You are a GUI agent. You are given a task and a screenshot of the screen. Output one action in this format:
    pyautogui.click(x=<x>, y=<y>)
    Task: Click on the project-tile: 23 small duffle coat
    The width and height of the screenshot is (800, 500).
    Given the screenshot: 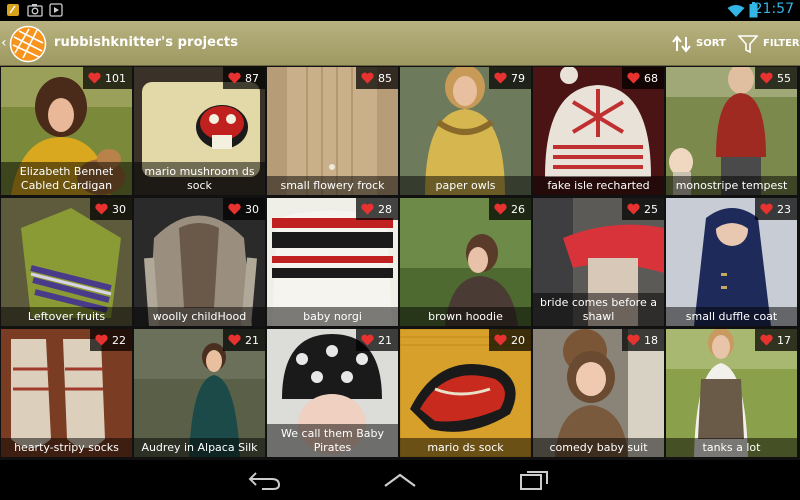 What is the action you would take?
    pyautogui.click(x=731, y=262)
    